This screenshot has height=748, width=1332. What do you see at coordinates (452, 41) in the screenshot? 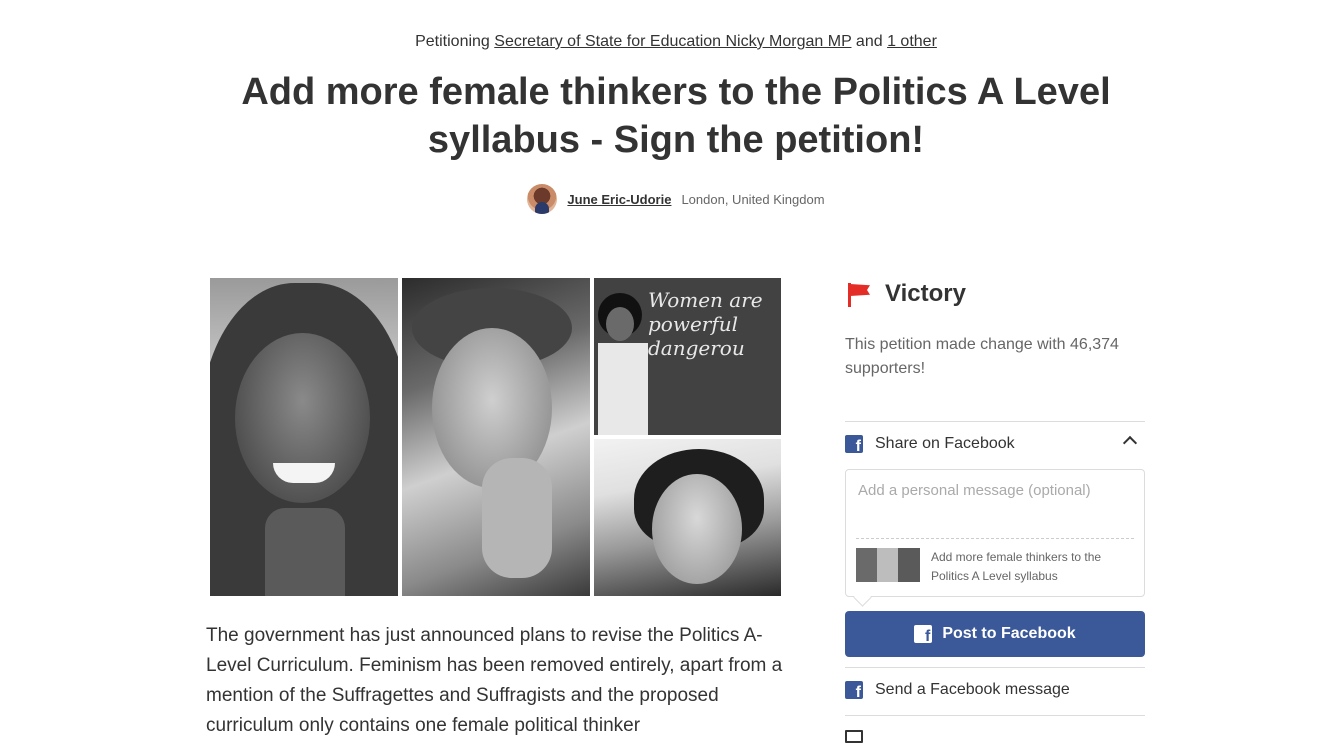
I see `petitioning-prefix: Petitioning` at bounding box center [452, 41].